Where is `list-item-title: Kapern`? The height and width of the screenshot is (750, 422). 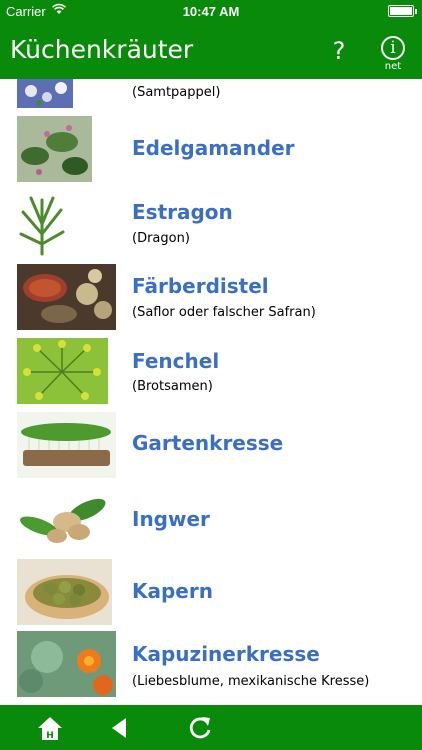 list-item-title: Kapern is located at coordinates (172, 591).